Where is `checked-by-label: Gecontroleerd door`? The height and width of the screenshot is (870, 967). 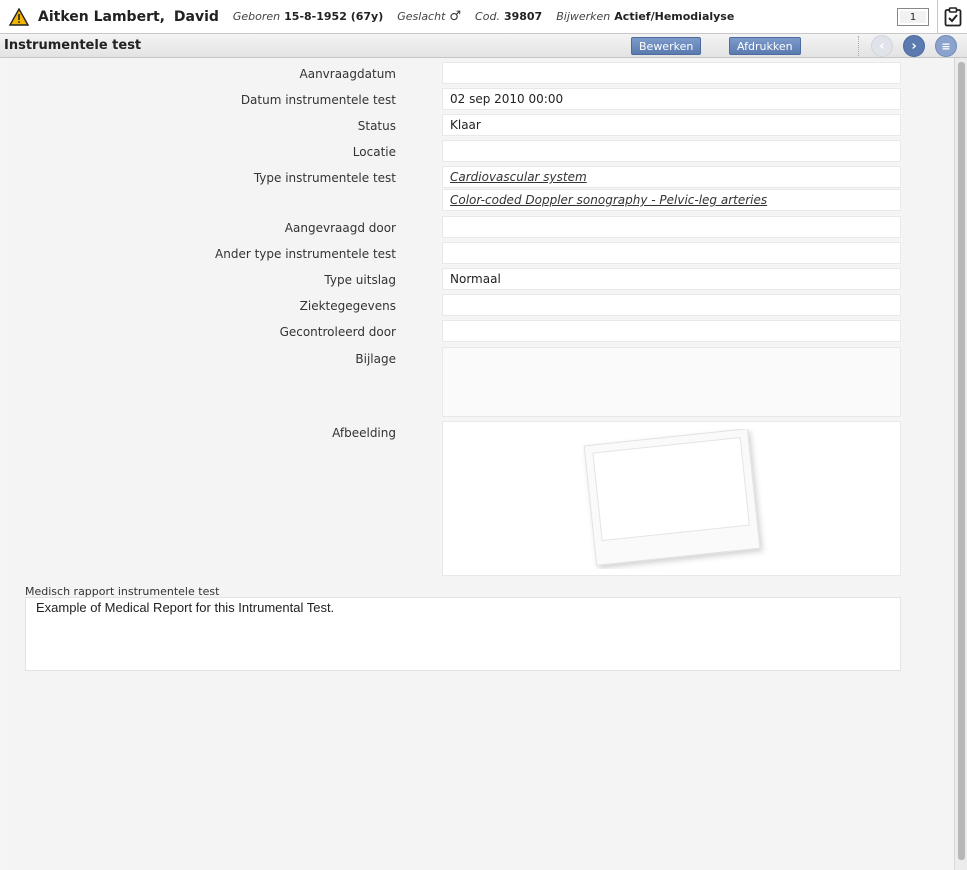
checked-by-label: Gecontroleerd door is located at coordinates (337, 332).